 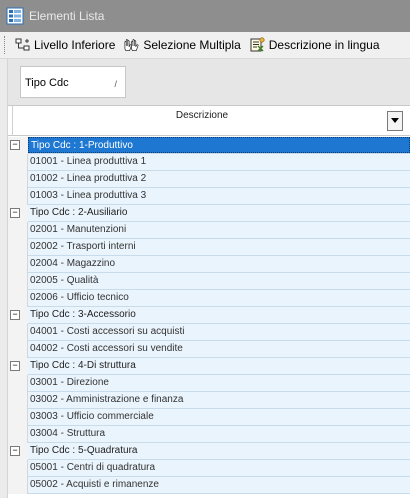 I want to click on column-header-label: Descrizione, so click(x=202, y=115).